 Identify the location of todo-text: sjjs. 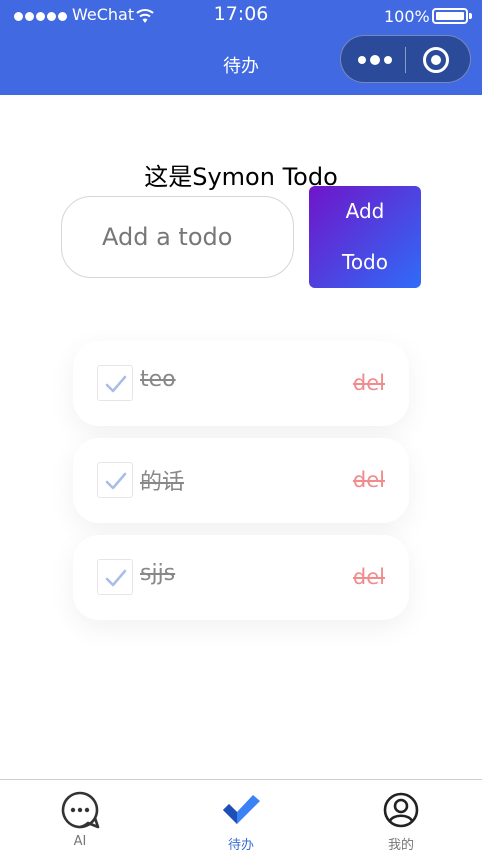
(158, 573).